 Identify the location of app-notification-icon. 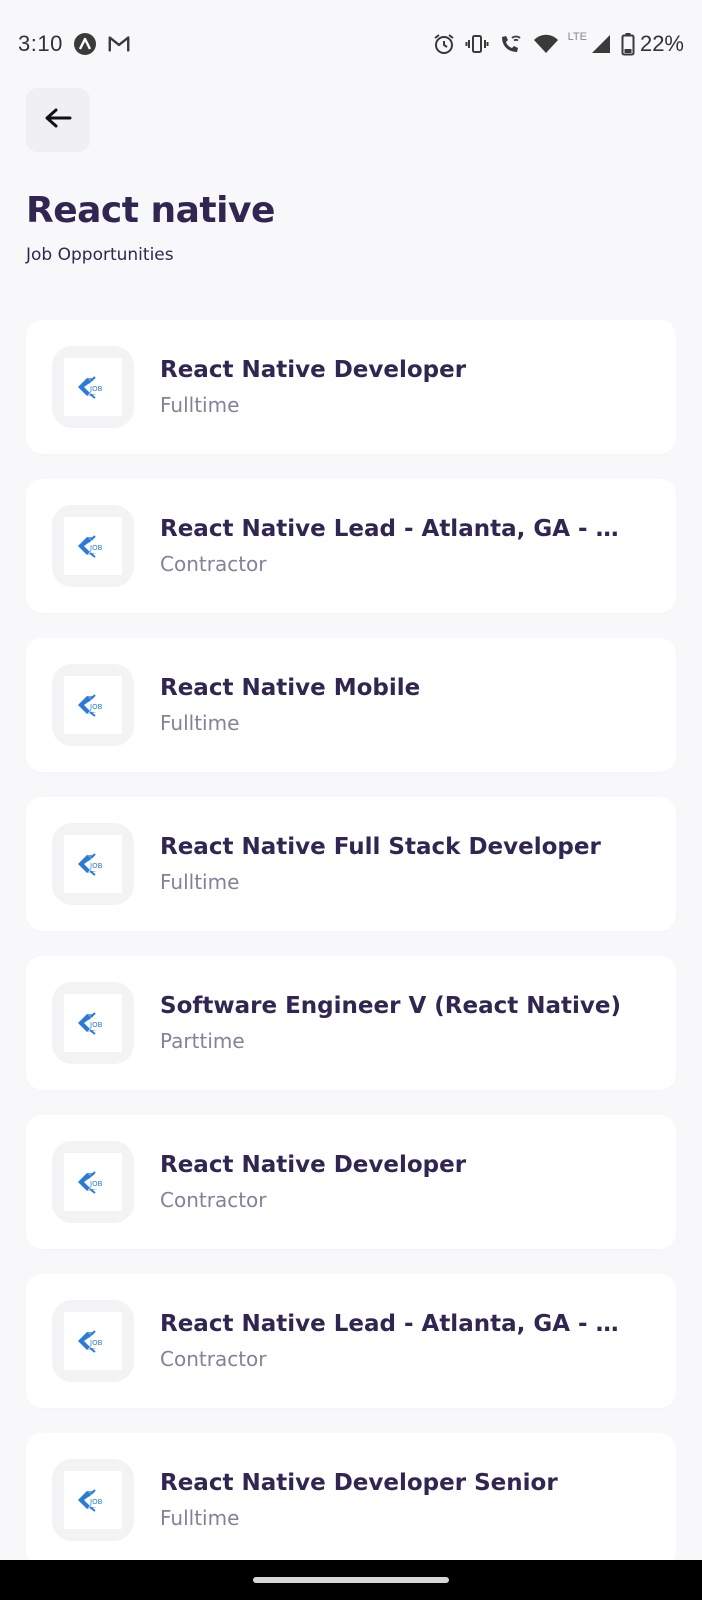
(85, 44).